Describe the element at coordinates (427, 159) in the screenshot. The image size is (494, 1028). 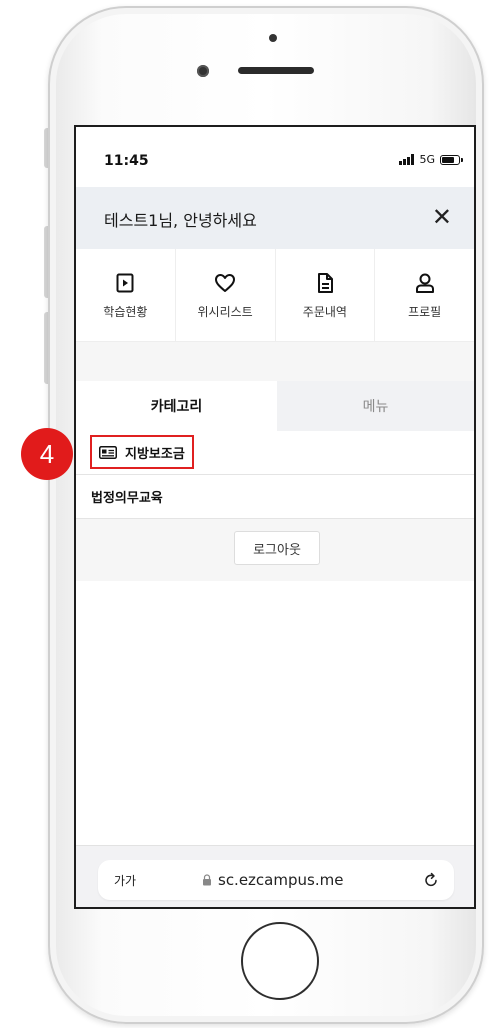
I see `network-type: 5G` at that location.